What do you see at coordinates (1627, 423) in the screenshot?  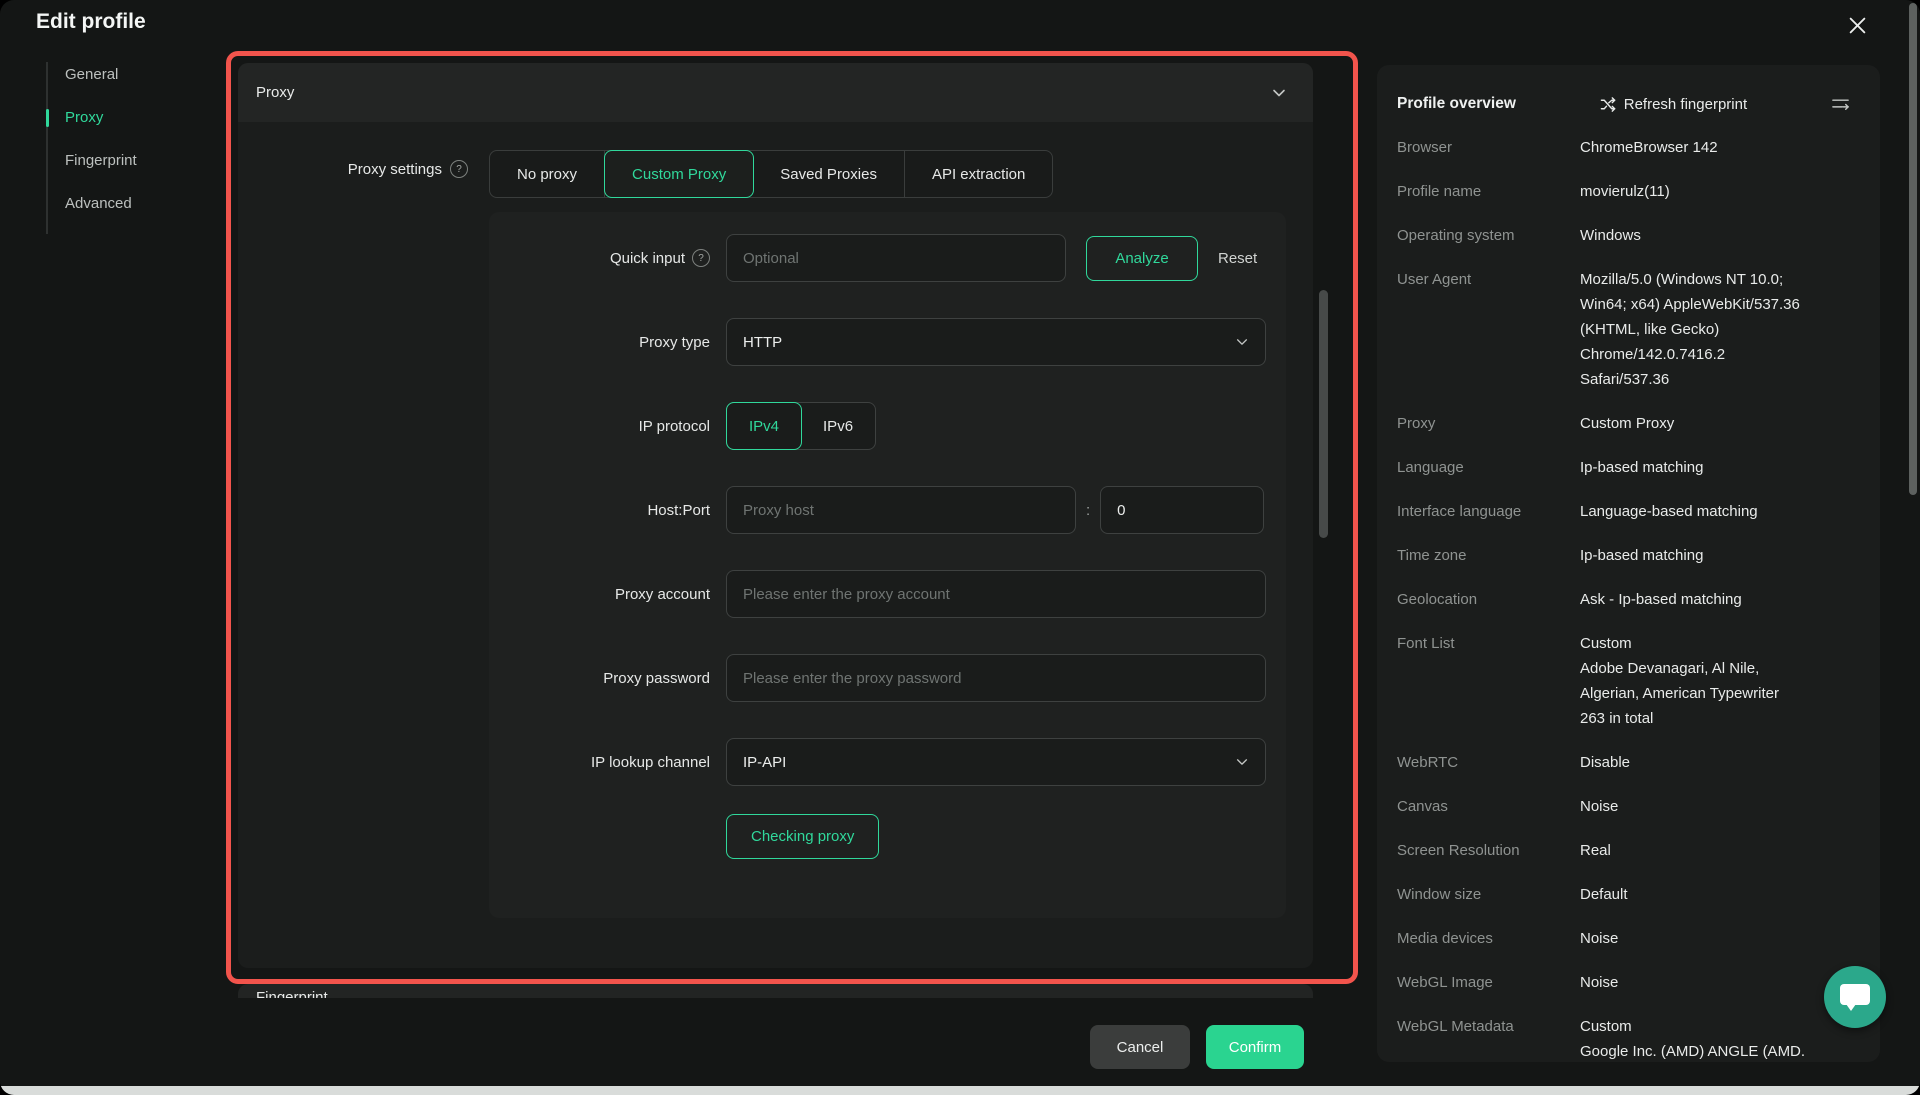 I see `overview-row-value: Custom Proxy` at bounding box center [1627, 423].